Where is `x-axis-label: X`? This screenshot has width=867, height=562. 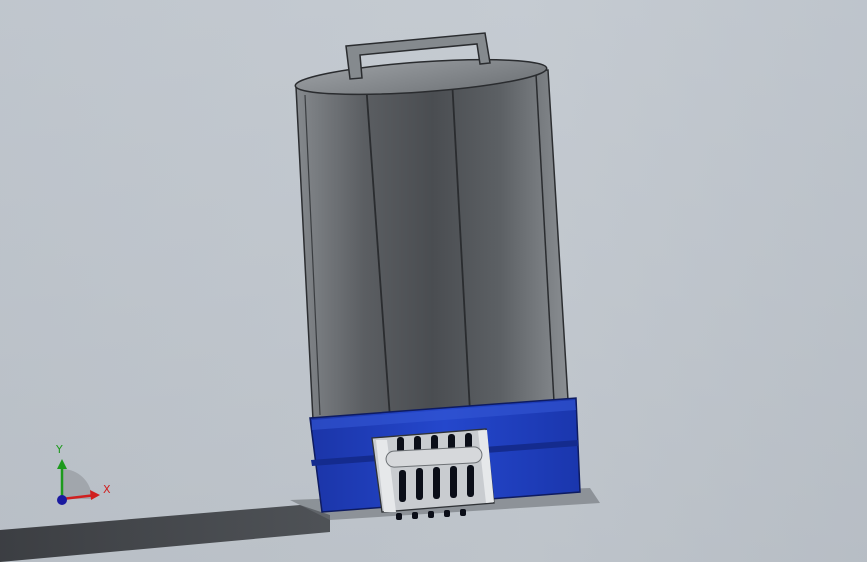 x-axis-label: X is located at coordinates (107, 489).